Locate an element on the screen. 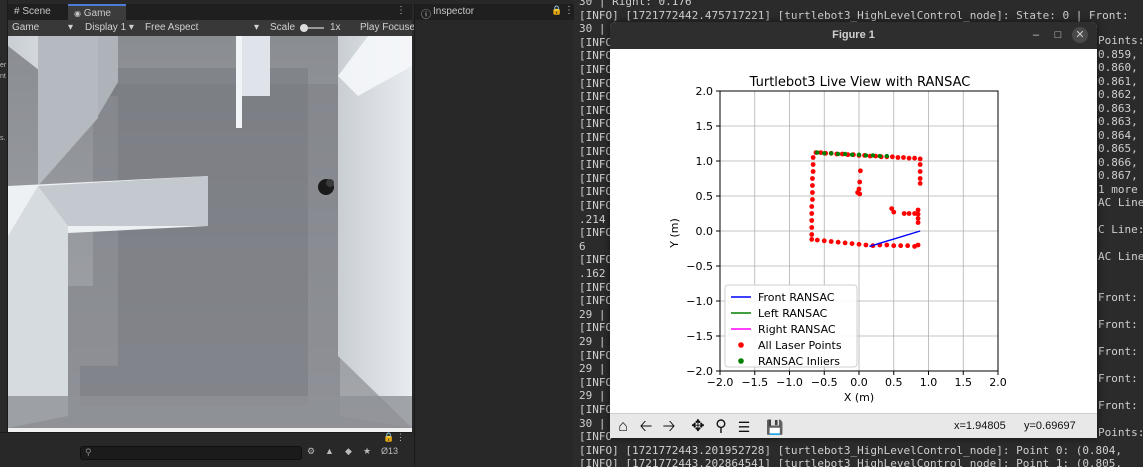 Image resolution: width=1143 pixels, height=467 pixels. label-filter-icon: ◆ is located at coordinates (348, 451).